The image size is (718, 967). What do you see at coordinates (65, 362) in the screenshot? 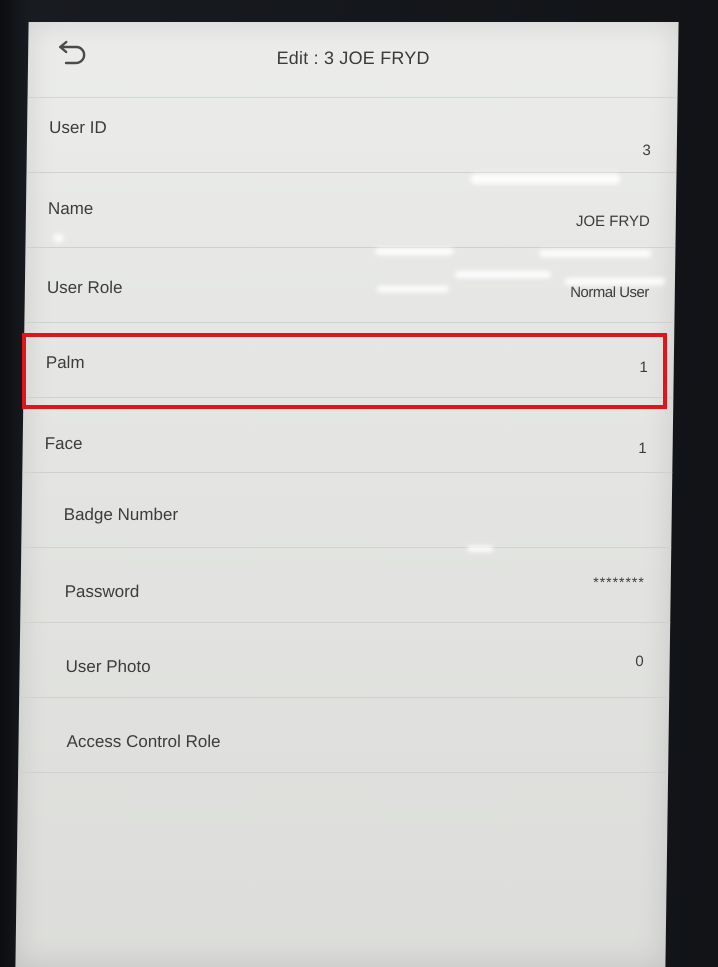
I see `field-label: Palm` at bounding box center [65, 362].